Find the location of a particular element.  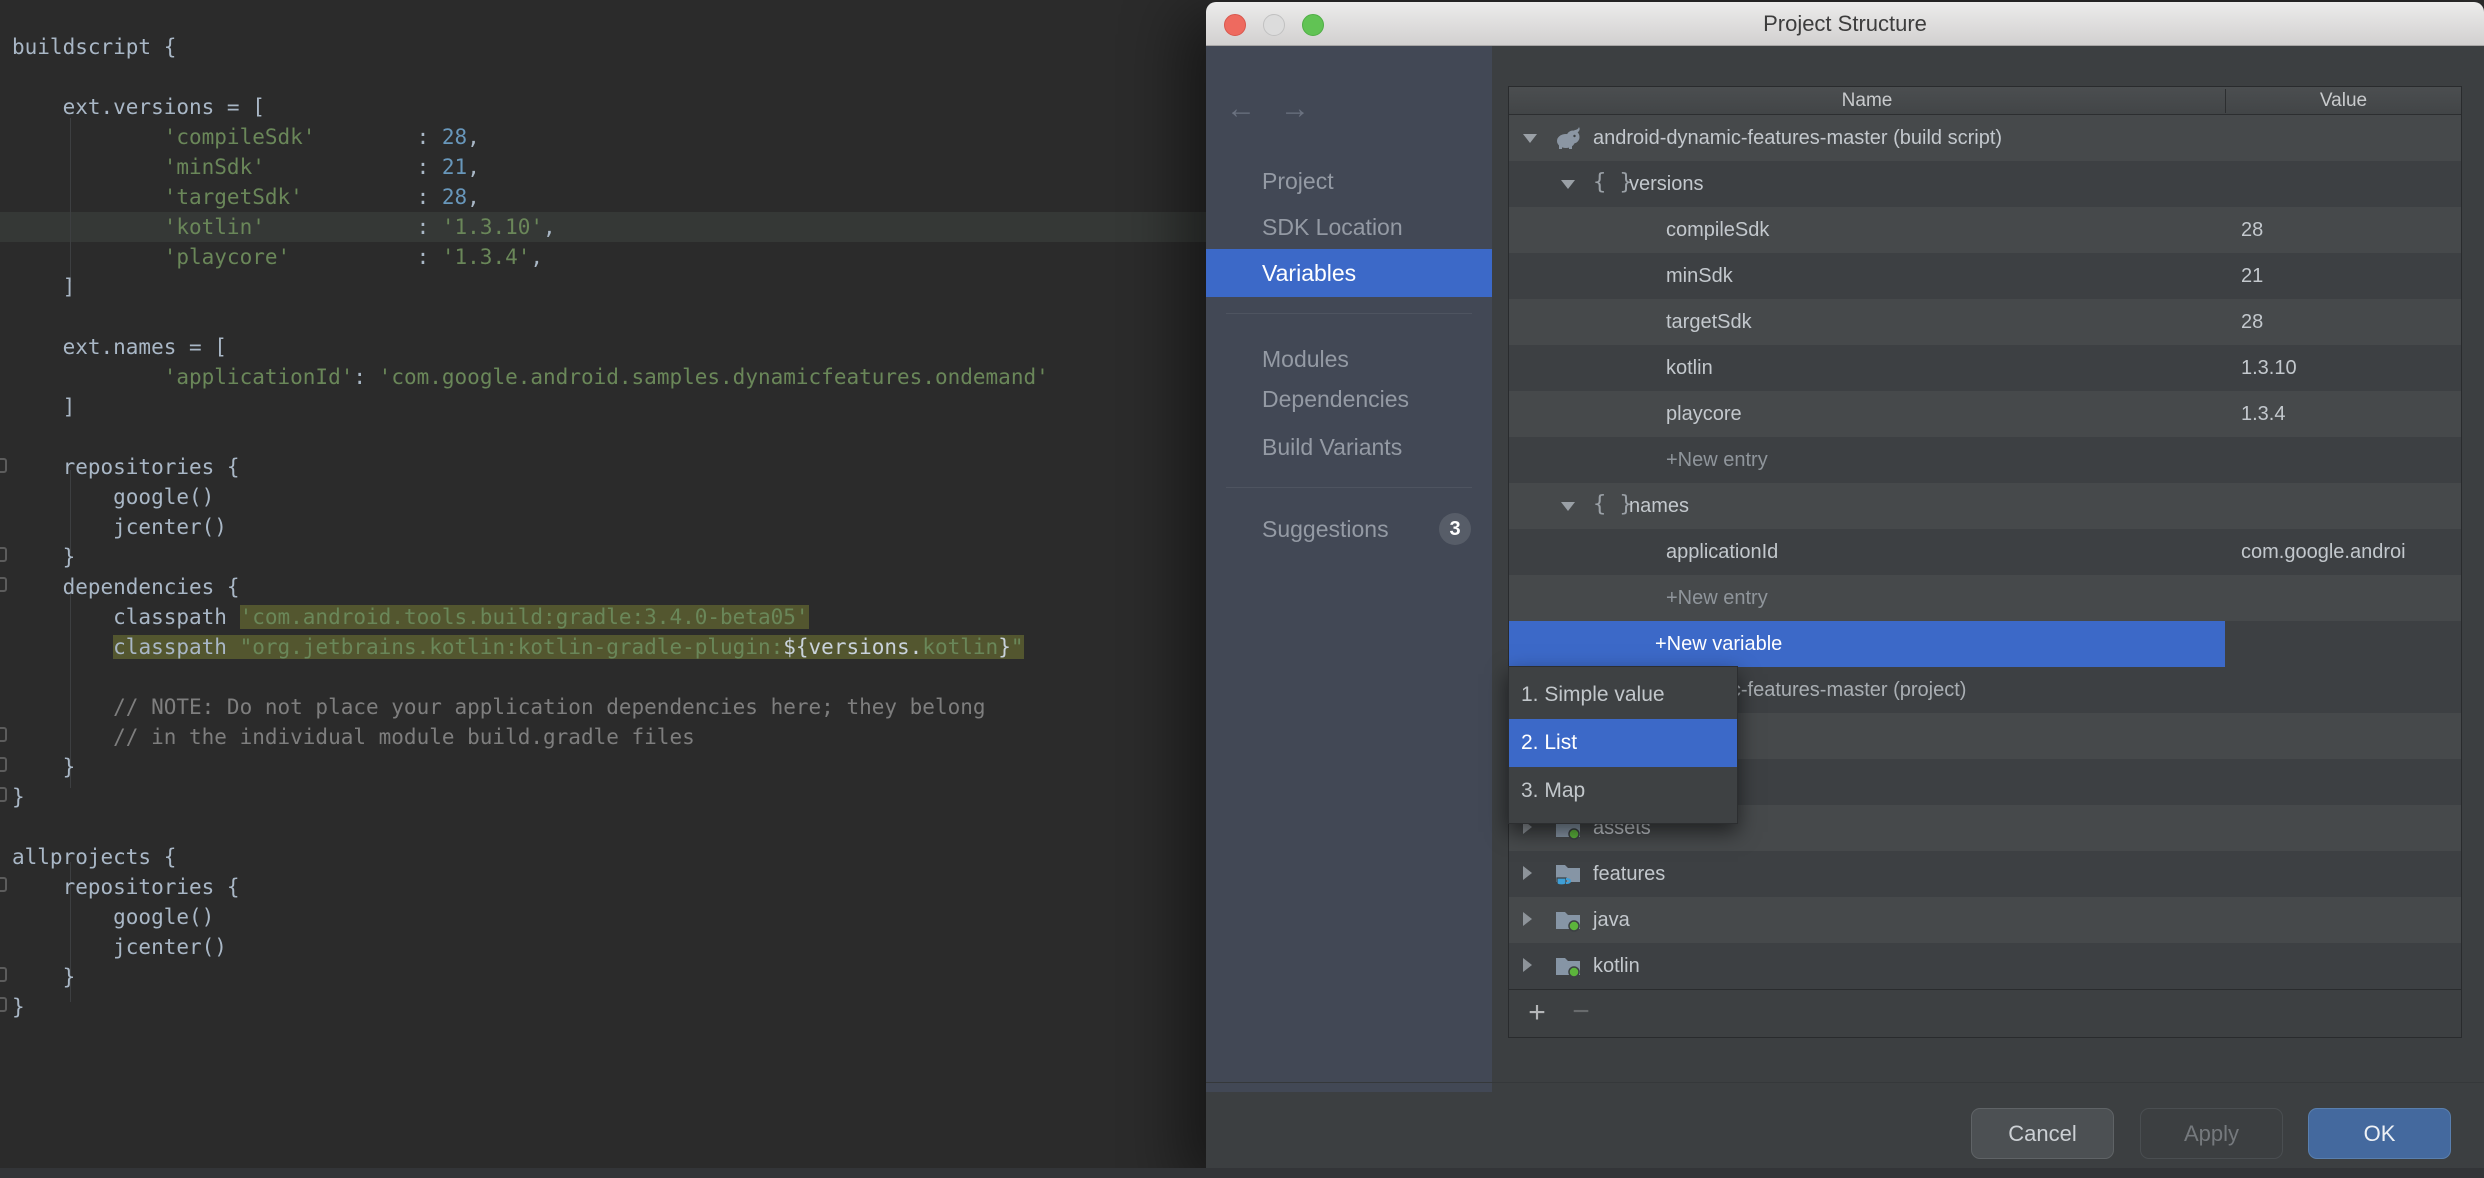

table-row-versions: { } versions is located at coordinates (1985, 184).